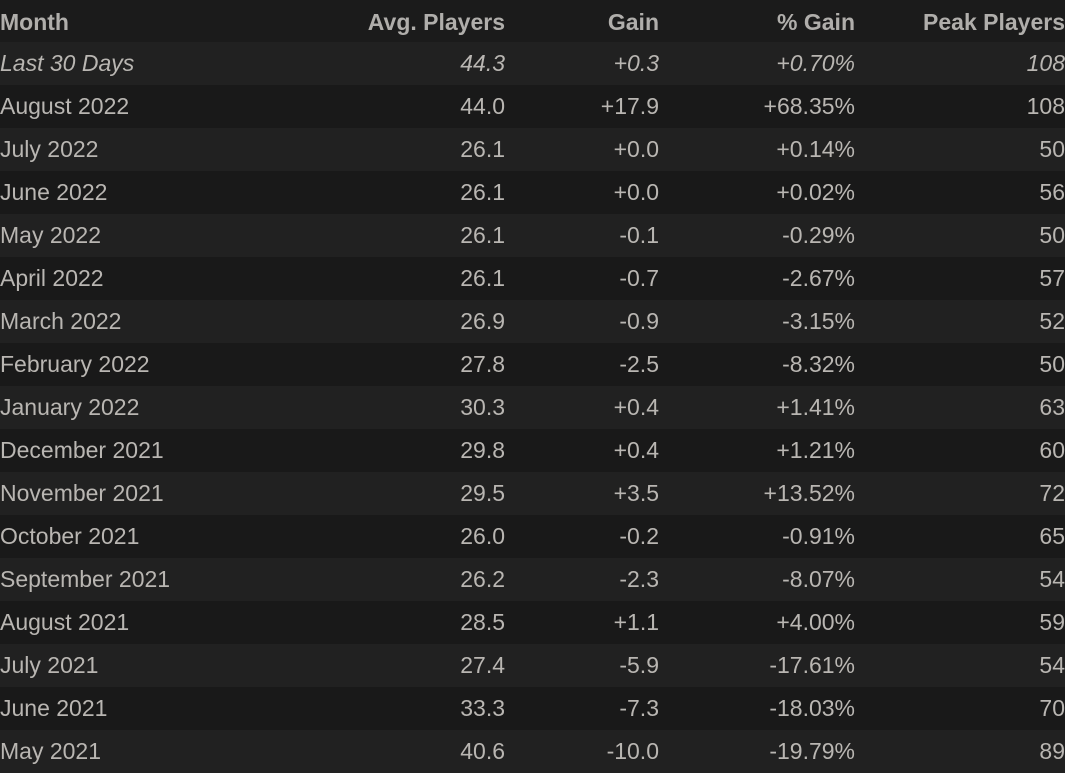 The width and height of the screenshot is (1065, 773). Describe the element at coordinates (1052, 493) in the screenshot. I see `cell-peak-players: 72` at that location.